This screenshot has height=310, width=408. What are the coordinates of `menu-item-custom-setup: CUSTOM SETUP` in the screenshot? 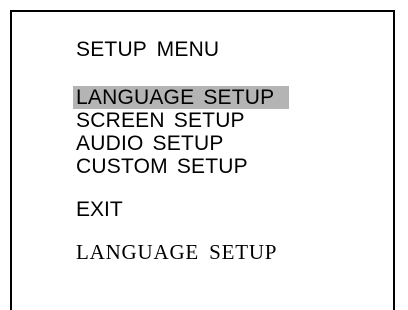 It's located at (181, 166).